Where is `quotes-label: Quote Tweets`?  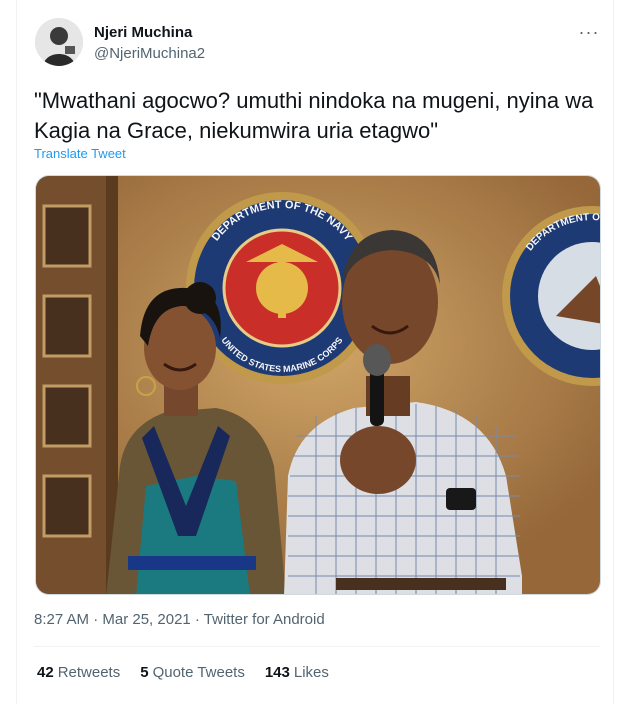 quotes-label: Quote Tweets is located at coordinates (198, 672).